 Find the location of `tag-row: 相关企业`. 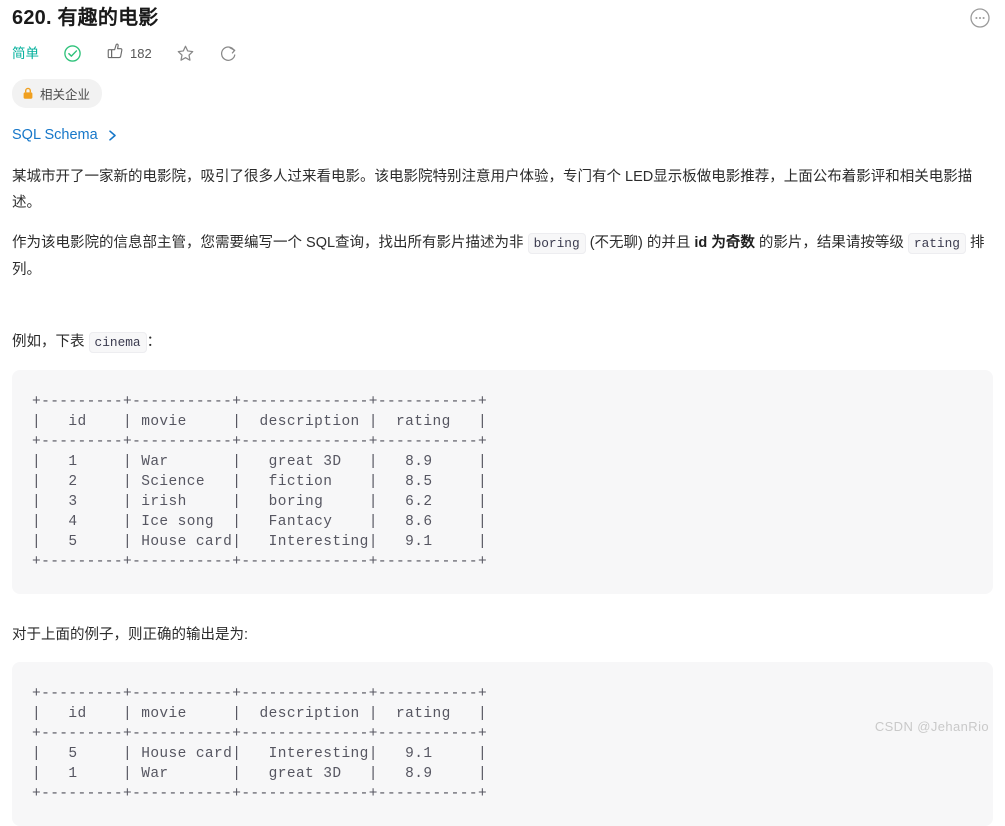

tag-row: 相关企业 is located at coordinates (502, 86).